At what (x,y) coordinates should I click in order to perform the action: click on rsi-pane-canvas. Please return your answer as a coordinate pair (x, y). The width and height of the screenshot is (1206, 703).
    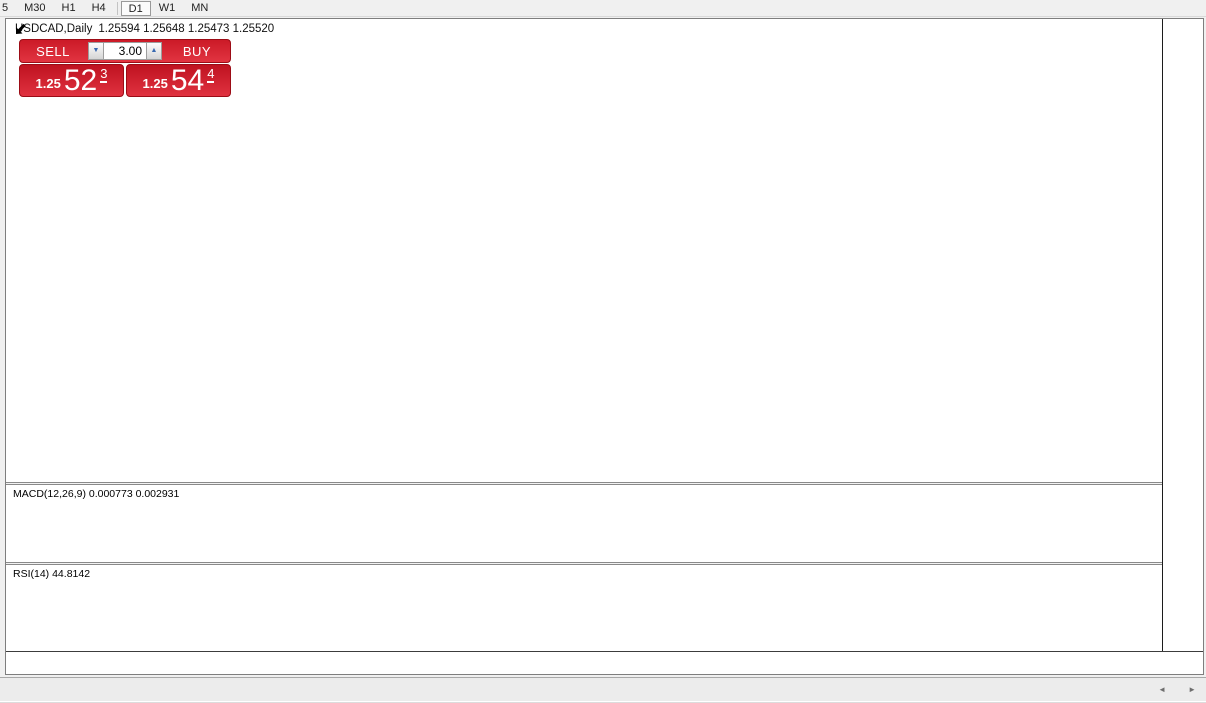
    Looking at the image, I should click on (584, 608).